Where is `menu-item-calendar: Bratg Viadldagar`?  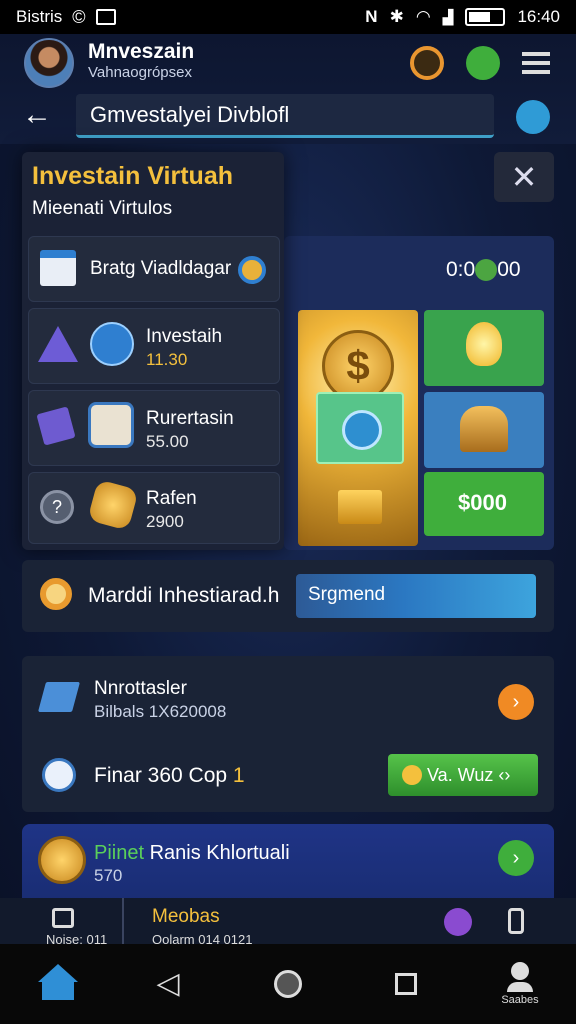
menu-item-calendar: Bratg Viadldagar is located at coordinates (154, 269).